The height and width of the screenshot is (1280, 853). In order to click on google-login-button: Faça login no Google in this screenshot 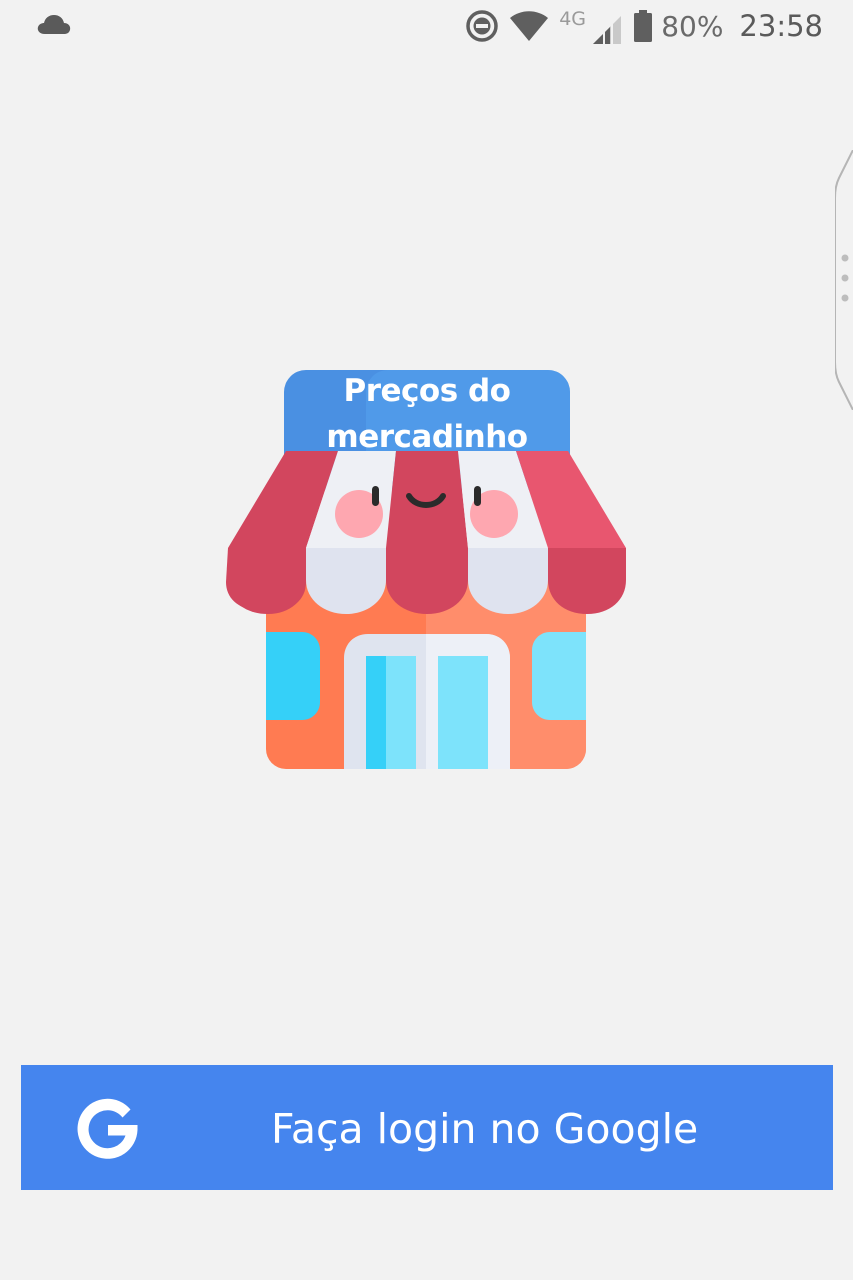, I will do `click(427, 1127)`.